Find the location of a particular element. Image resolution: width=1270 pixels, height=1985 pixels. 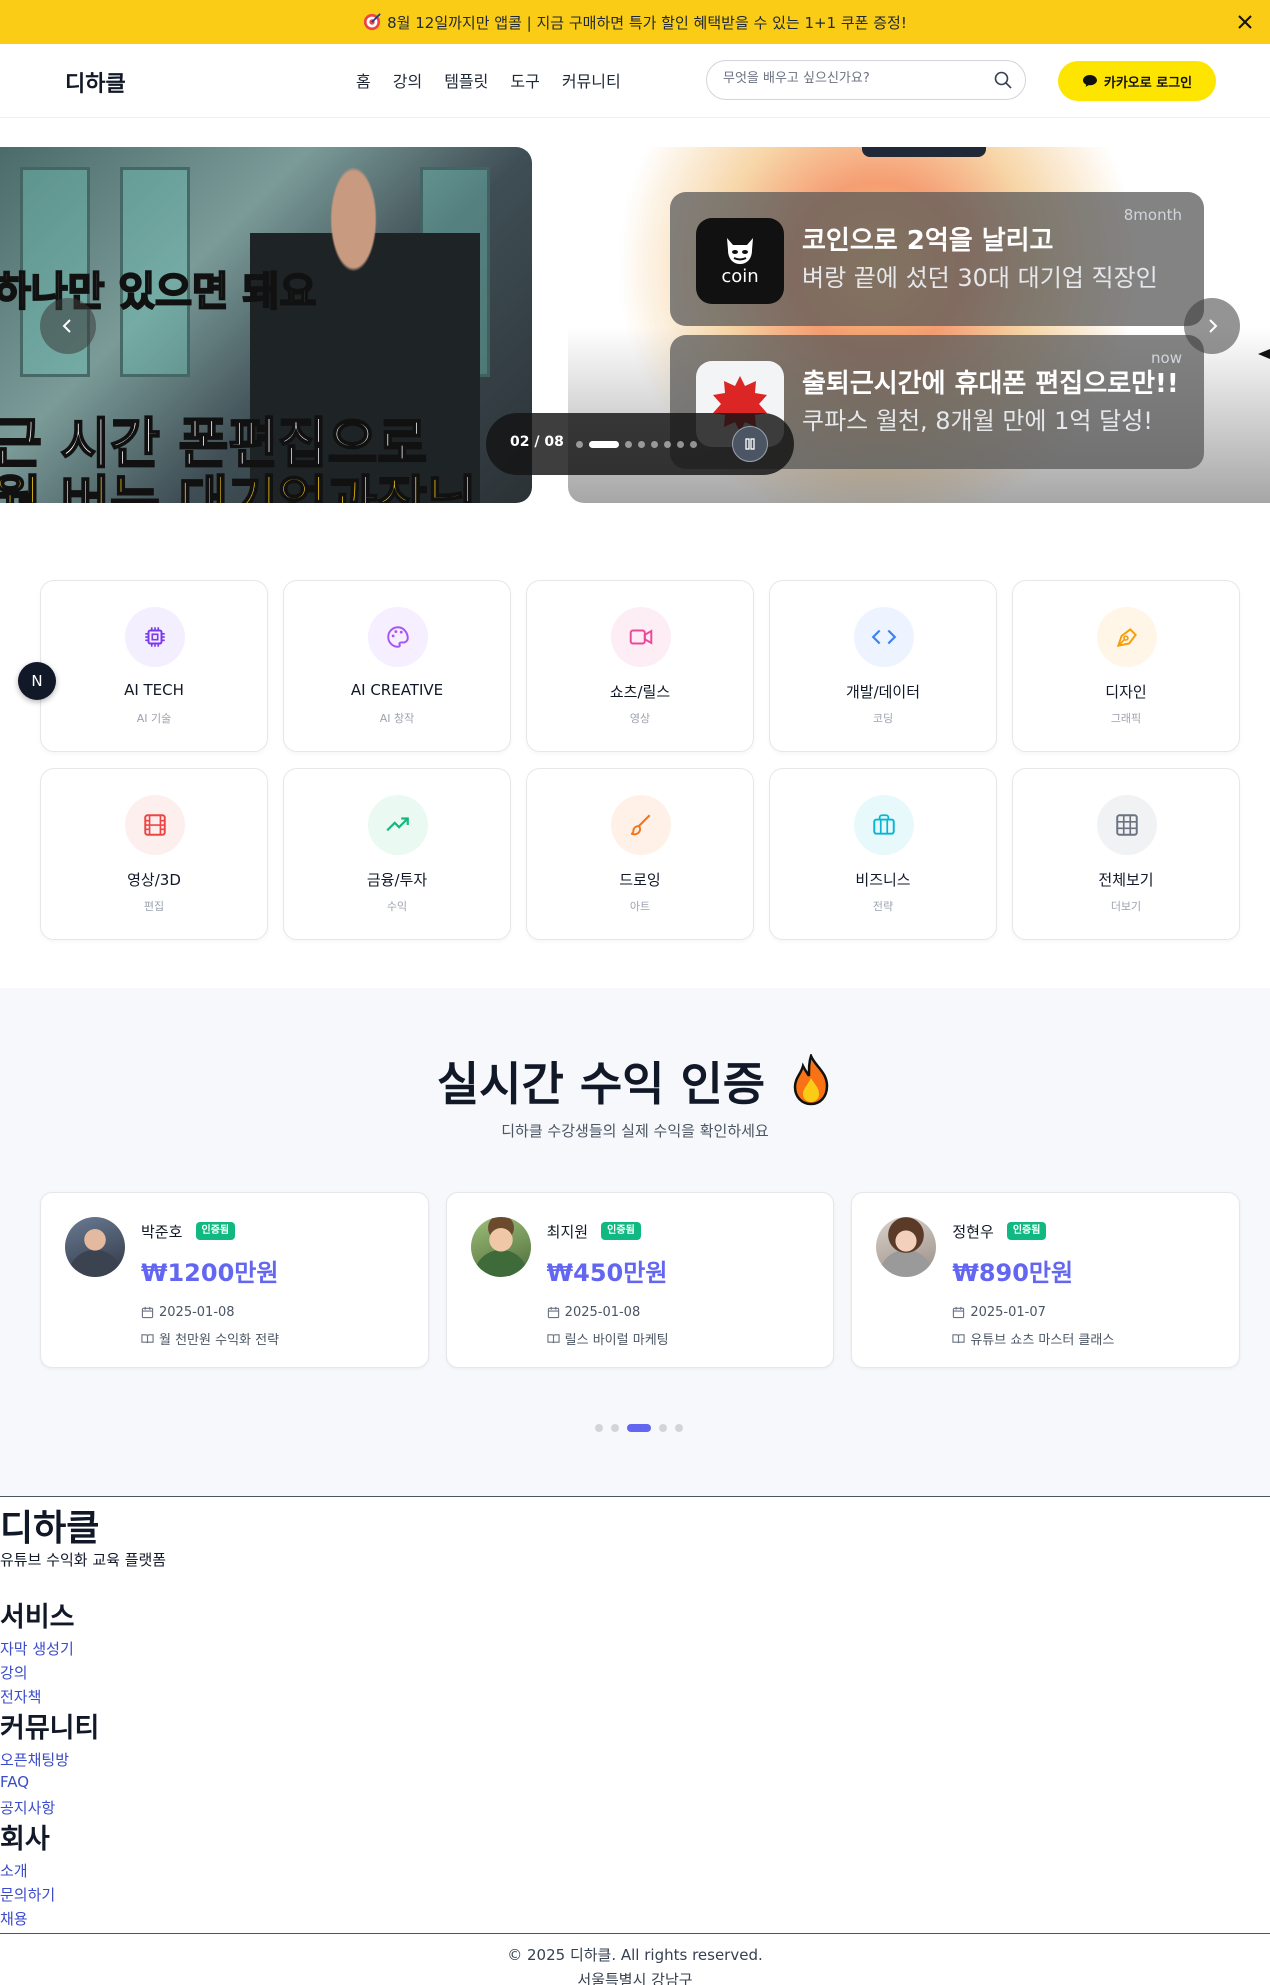

category-name: 금융/투자 is located at coordinates (397, 880).